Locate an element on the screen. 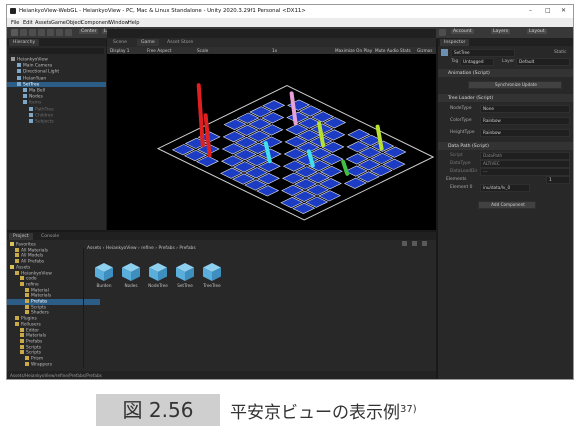 This screenshot has height=441, width=579. breadcrumb-item: Assets is located at coordinates (94, 248).